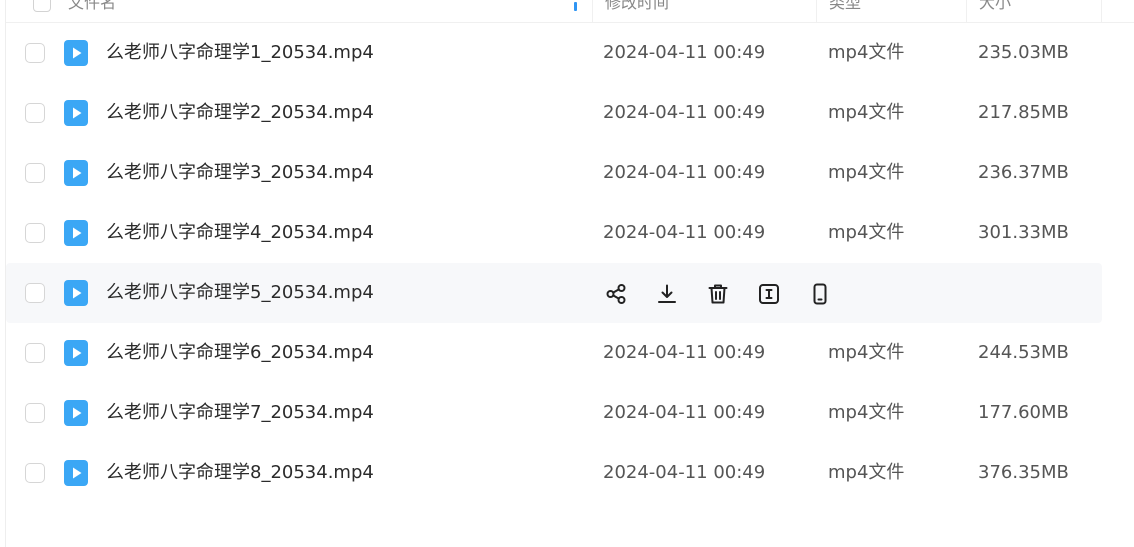 Image resolution: width=1134 pixels, height=547 pixels. I want to click on column-header-name: 文件名, so click(324, 11).